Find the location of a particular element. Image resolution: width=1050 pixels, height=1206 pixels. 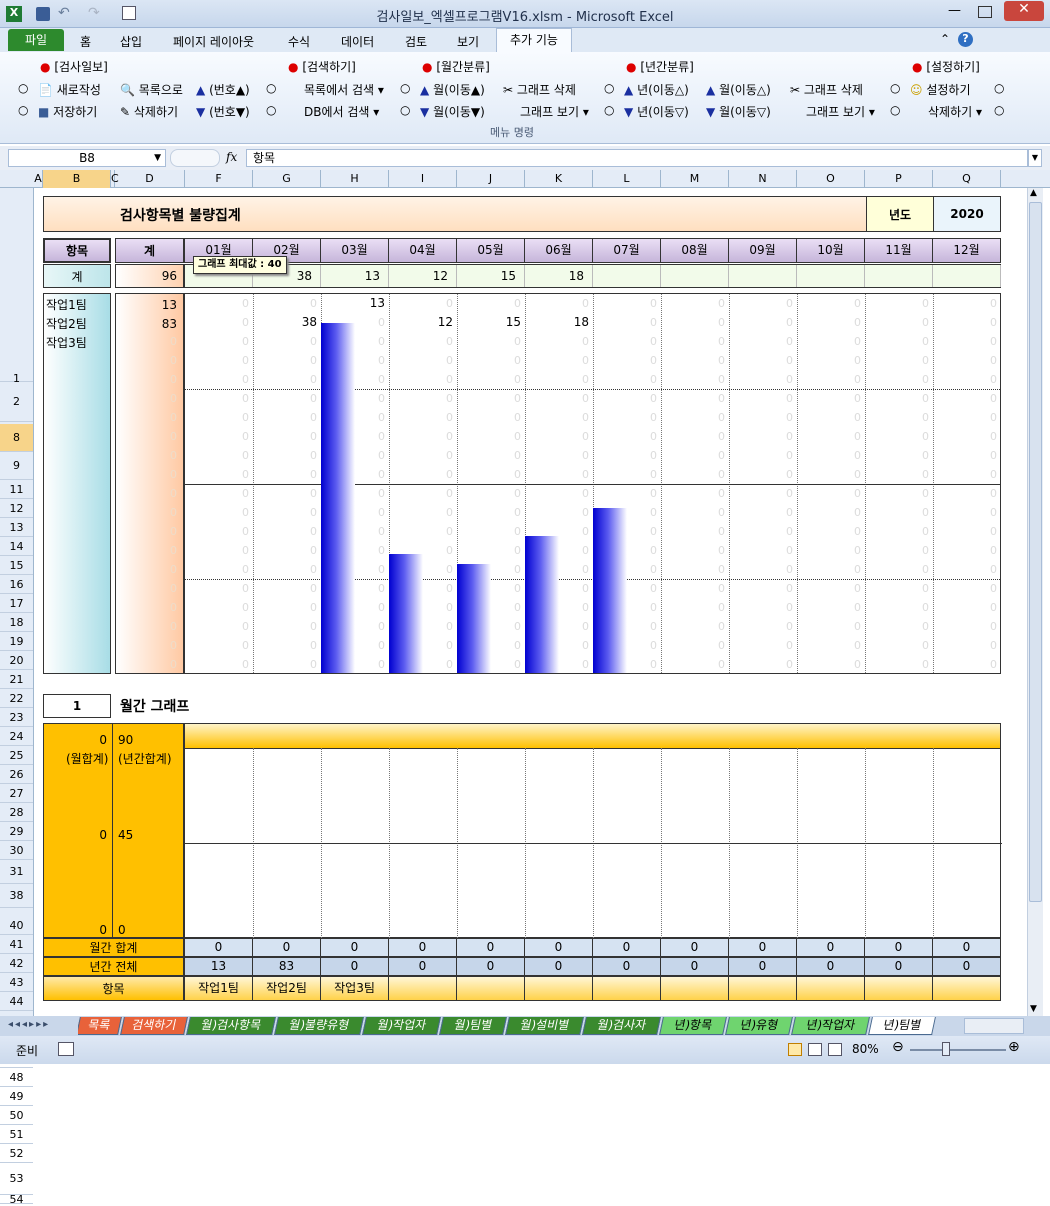

graph-view-dropdown-2: 그래프 보기 ▾ is located at coordinates (840, 111).